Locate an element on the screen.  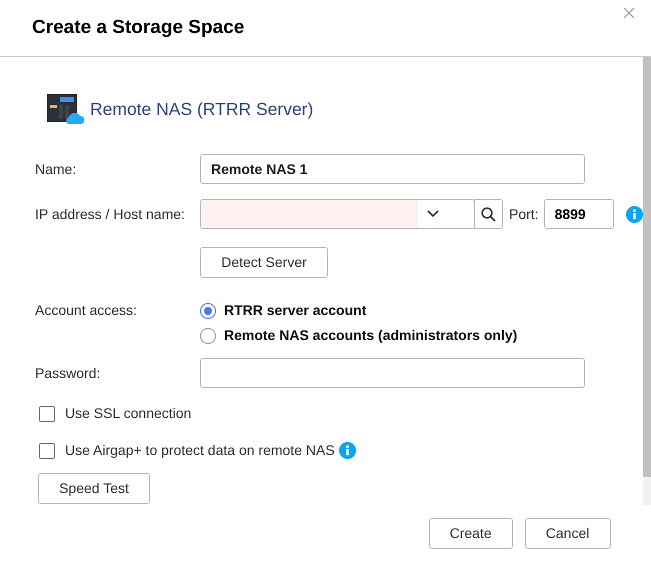
search-button is located at coordinates (488, 214).